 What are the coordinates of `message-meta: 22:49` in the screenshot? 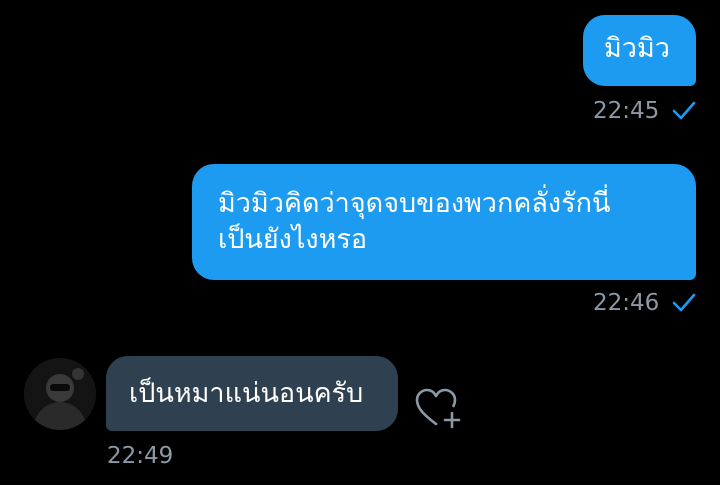 It's located at (140, 456).